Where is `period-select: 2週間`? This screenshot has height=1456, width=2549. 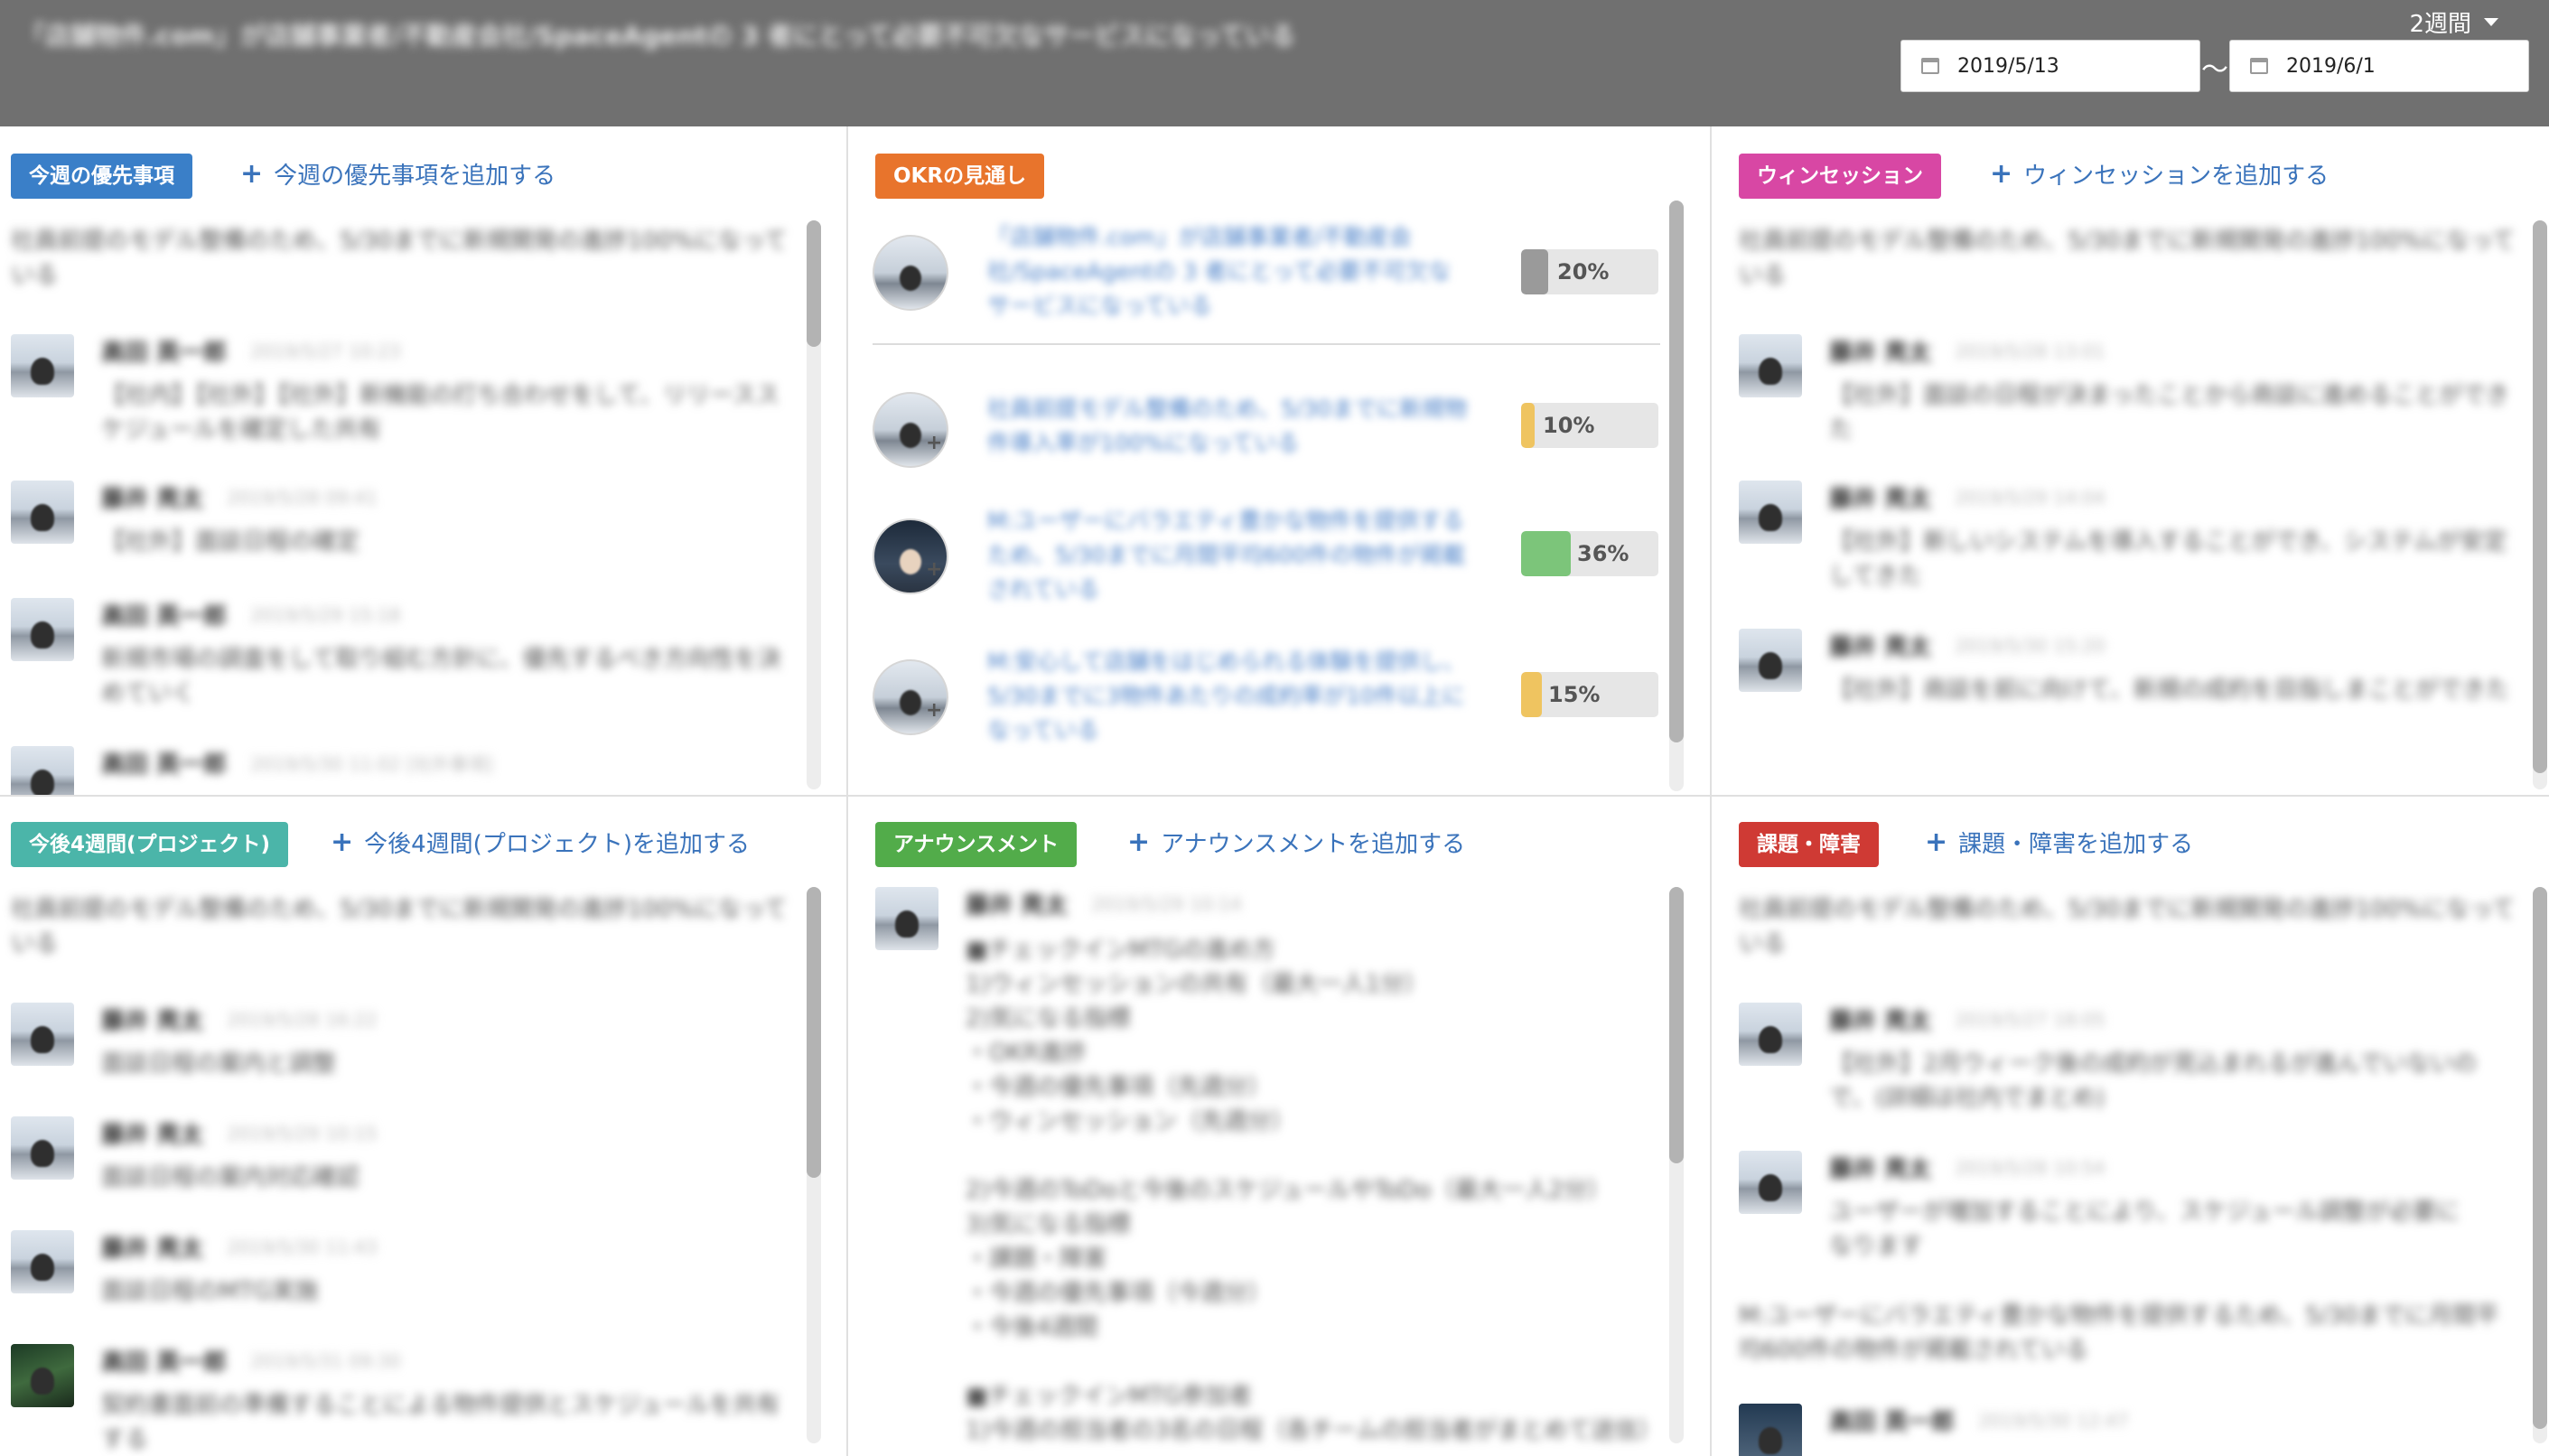 period-select: 2週間 is located at coordinates (2453, 22).